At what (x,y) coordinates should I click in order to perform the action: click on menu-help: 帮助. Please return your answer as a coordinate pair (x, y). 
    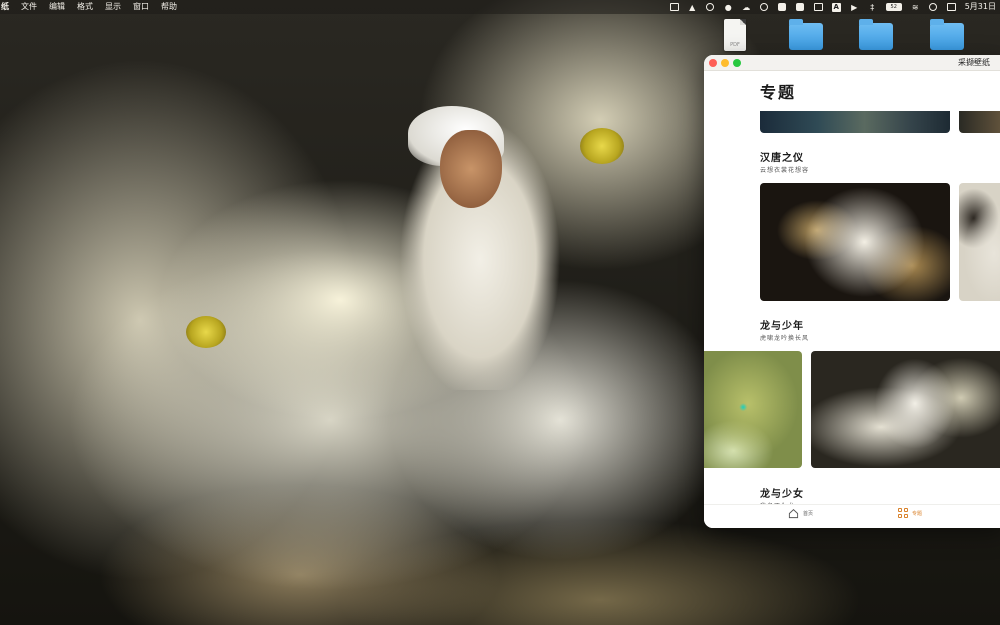
    Looking at the image, I should click on (169, 7).